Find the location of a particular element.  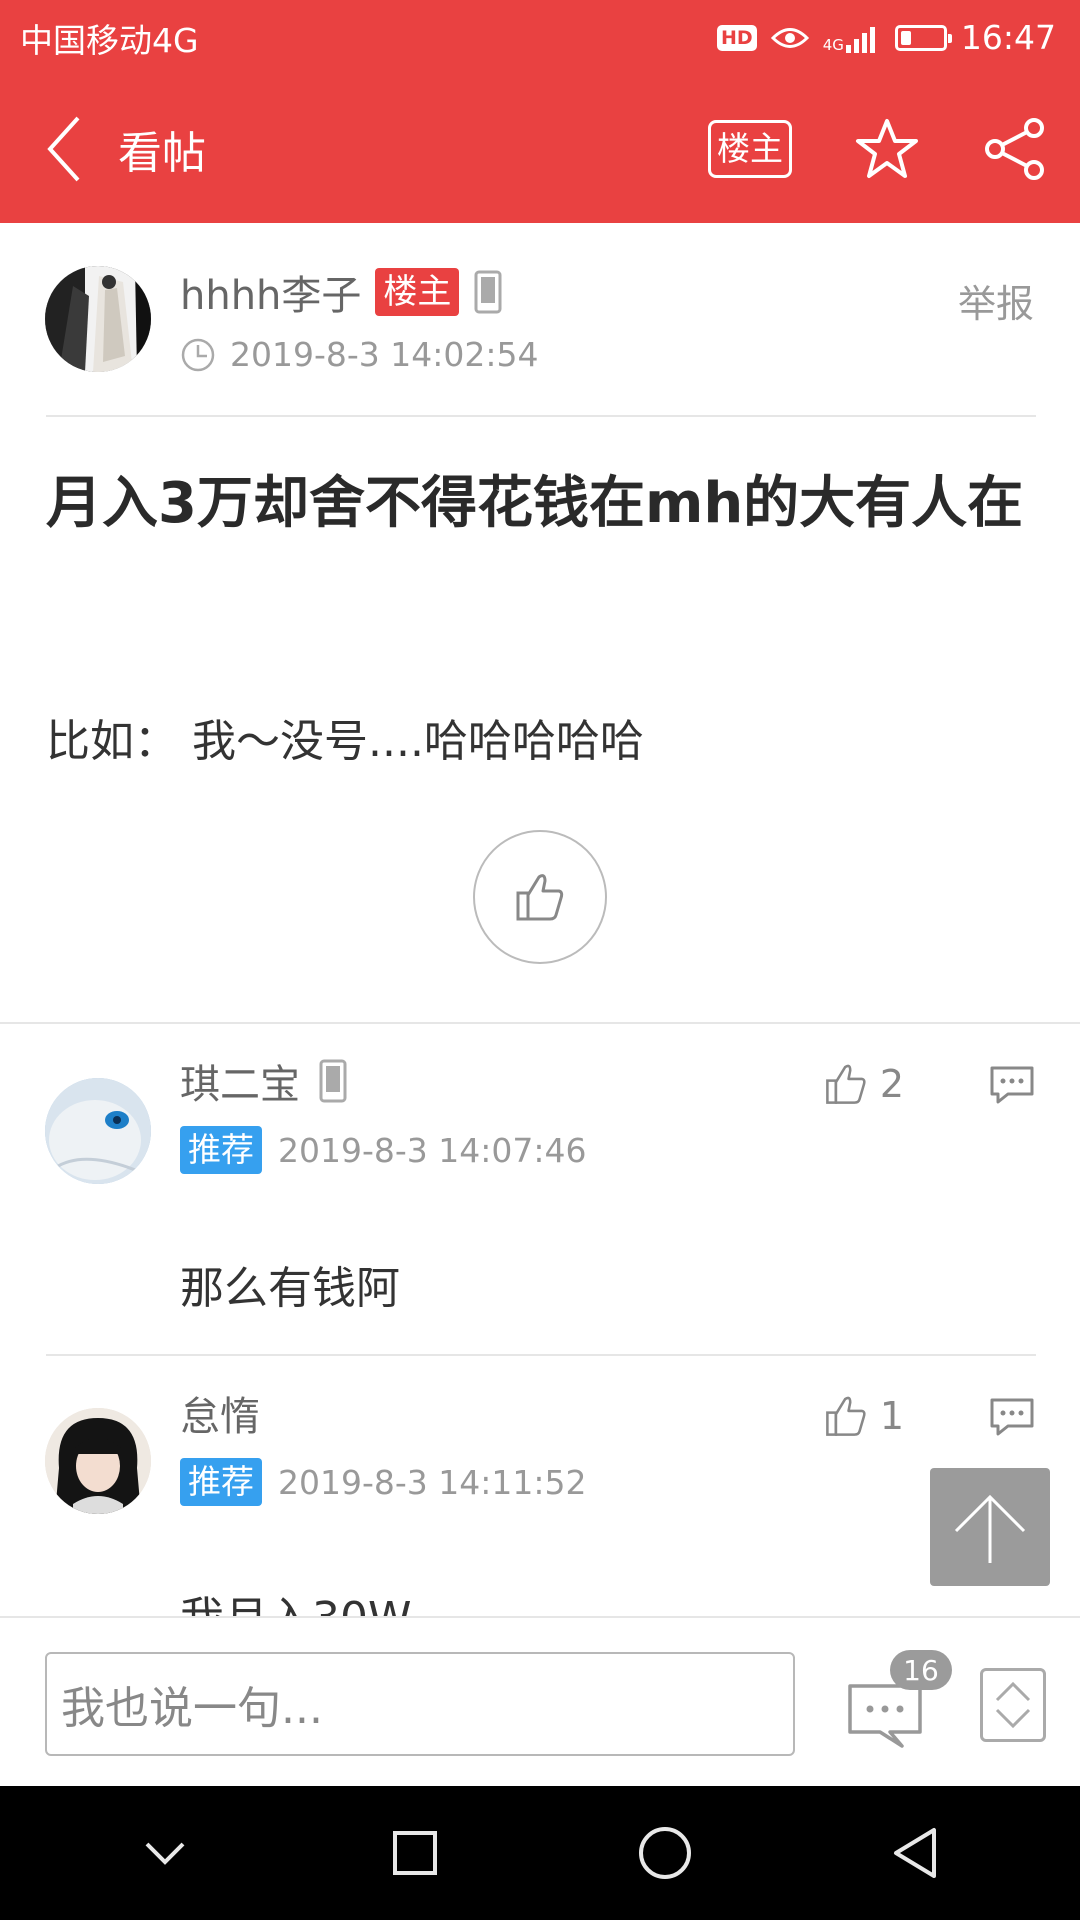

comments-button: 16 is located at coordinates (899, 1704).